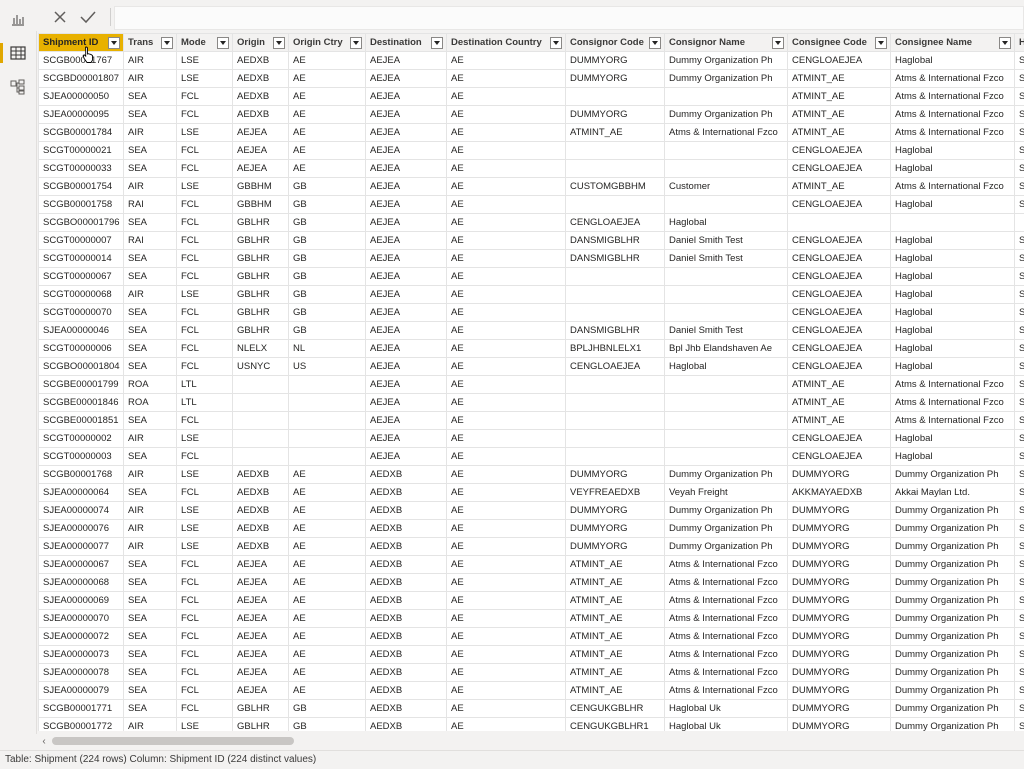 This screenshot has height=769, width=1024. I want to click on table-cell: SCGT00000033, so click(81, 169).